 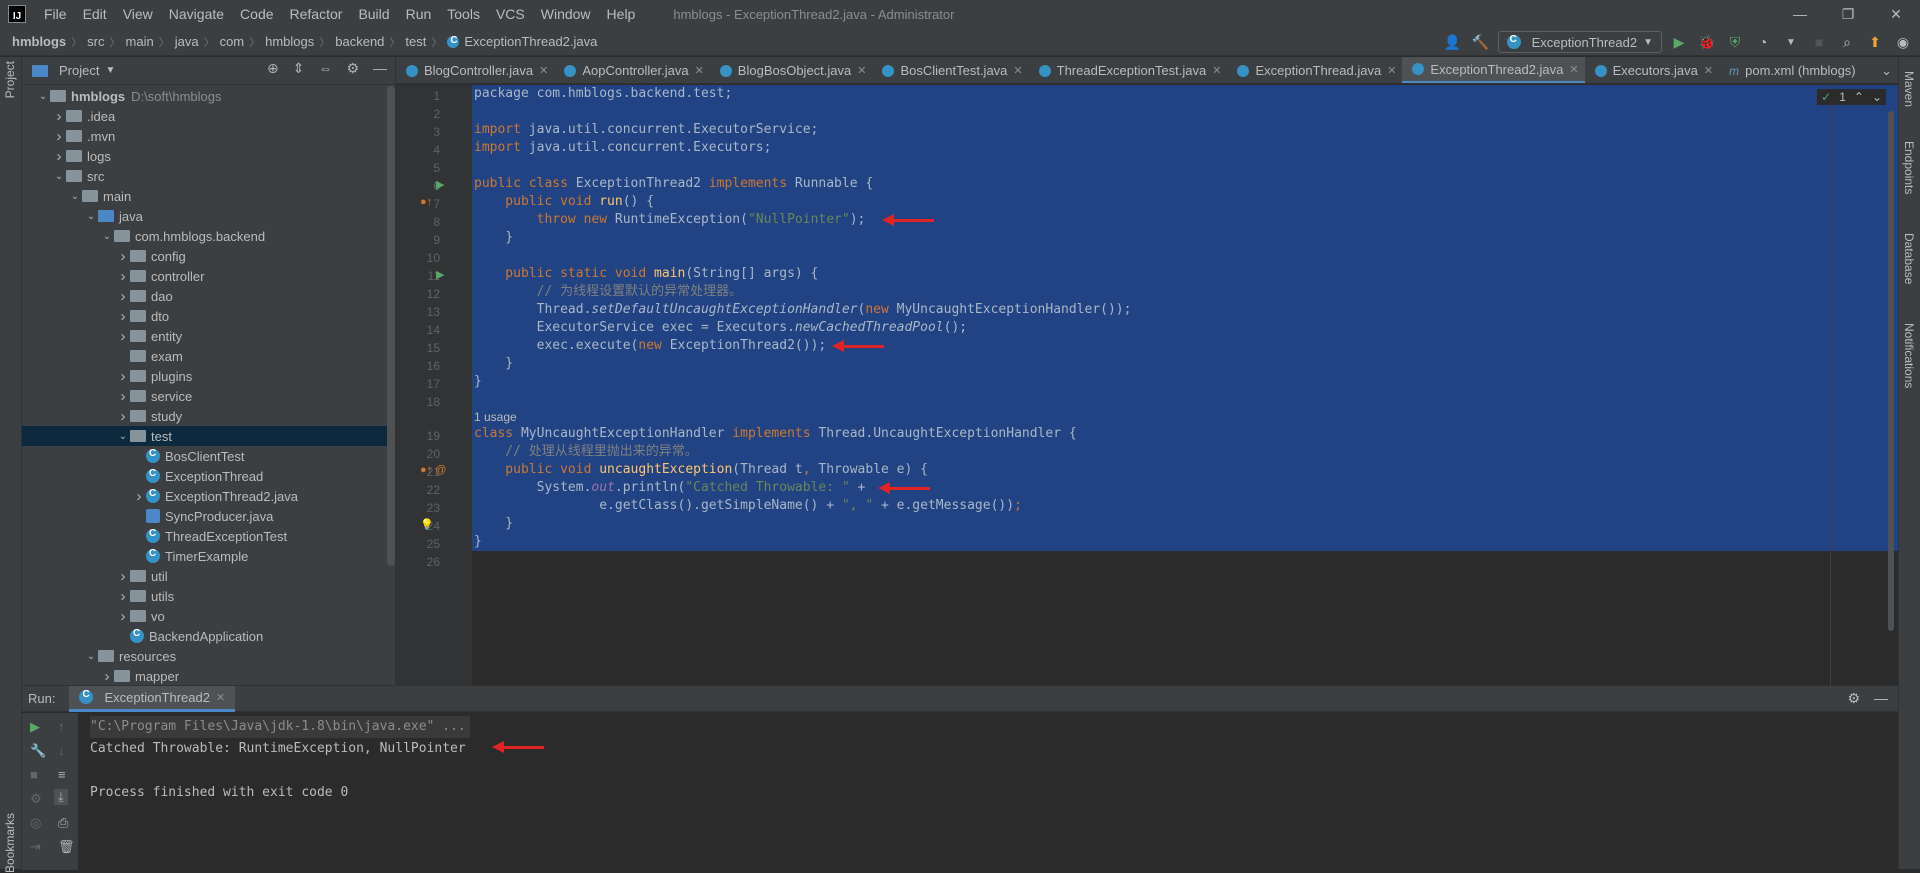 I want to click on tree-item: › entity, so click(x=208, y=336).